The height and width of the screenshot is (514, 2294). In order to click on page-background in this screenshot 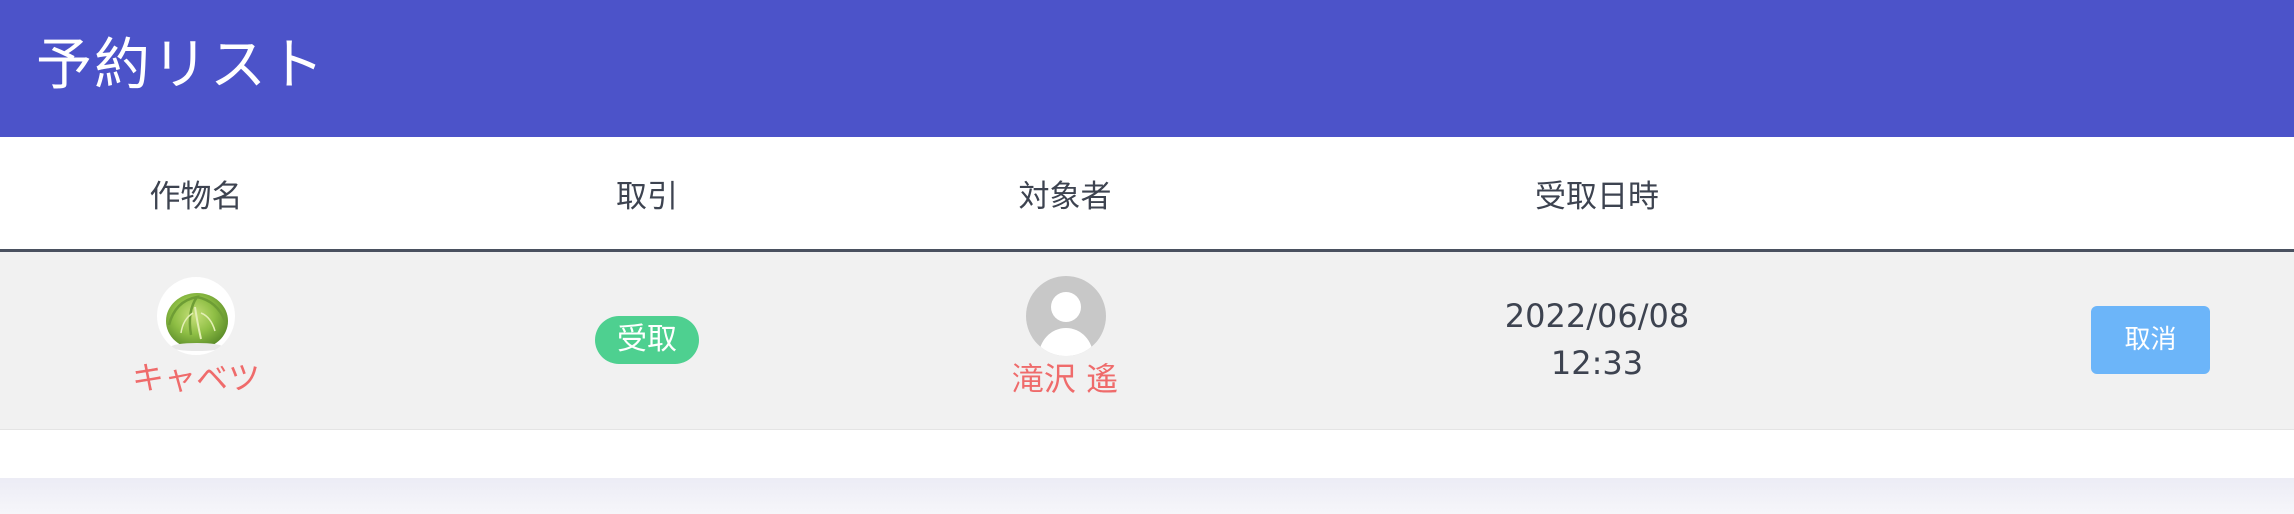, I will do `click(1147, 496)`.